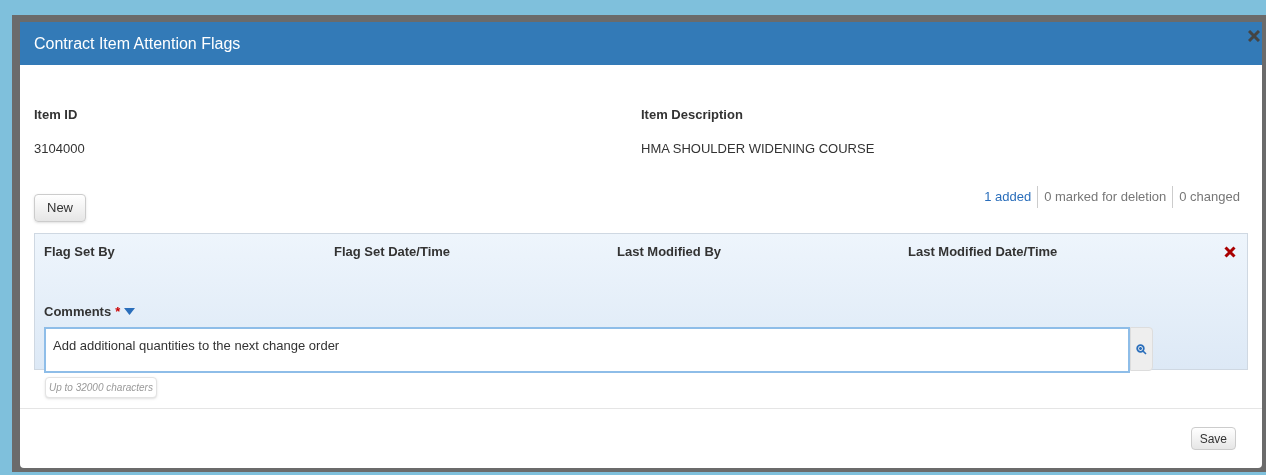  What do you see at coordinates (56, 115) in the screenshot?
I see `field-label: Item ID` at bounding box center [56, 115].